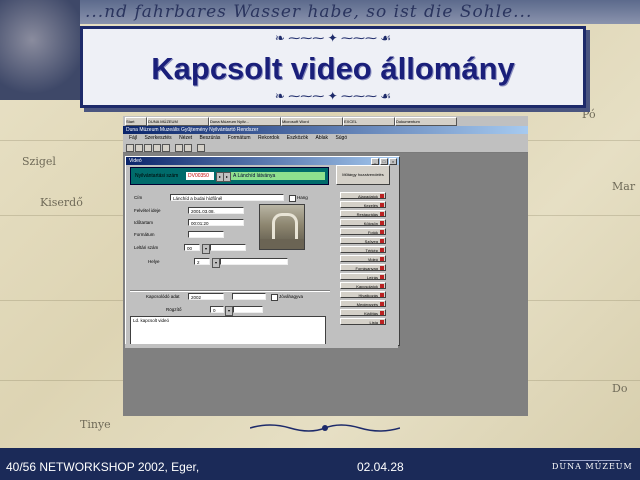 This screenshot has height=480, width=640. I want to click on map-label: Mar, so click(624, 186).